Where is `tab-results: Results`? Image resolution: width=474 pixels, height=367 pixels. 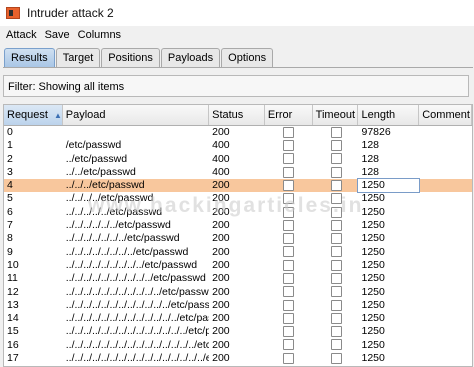
tab-results: Results is located at coordinates (29, 57).